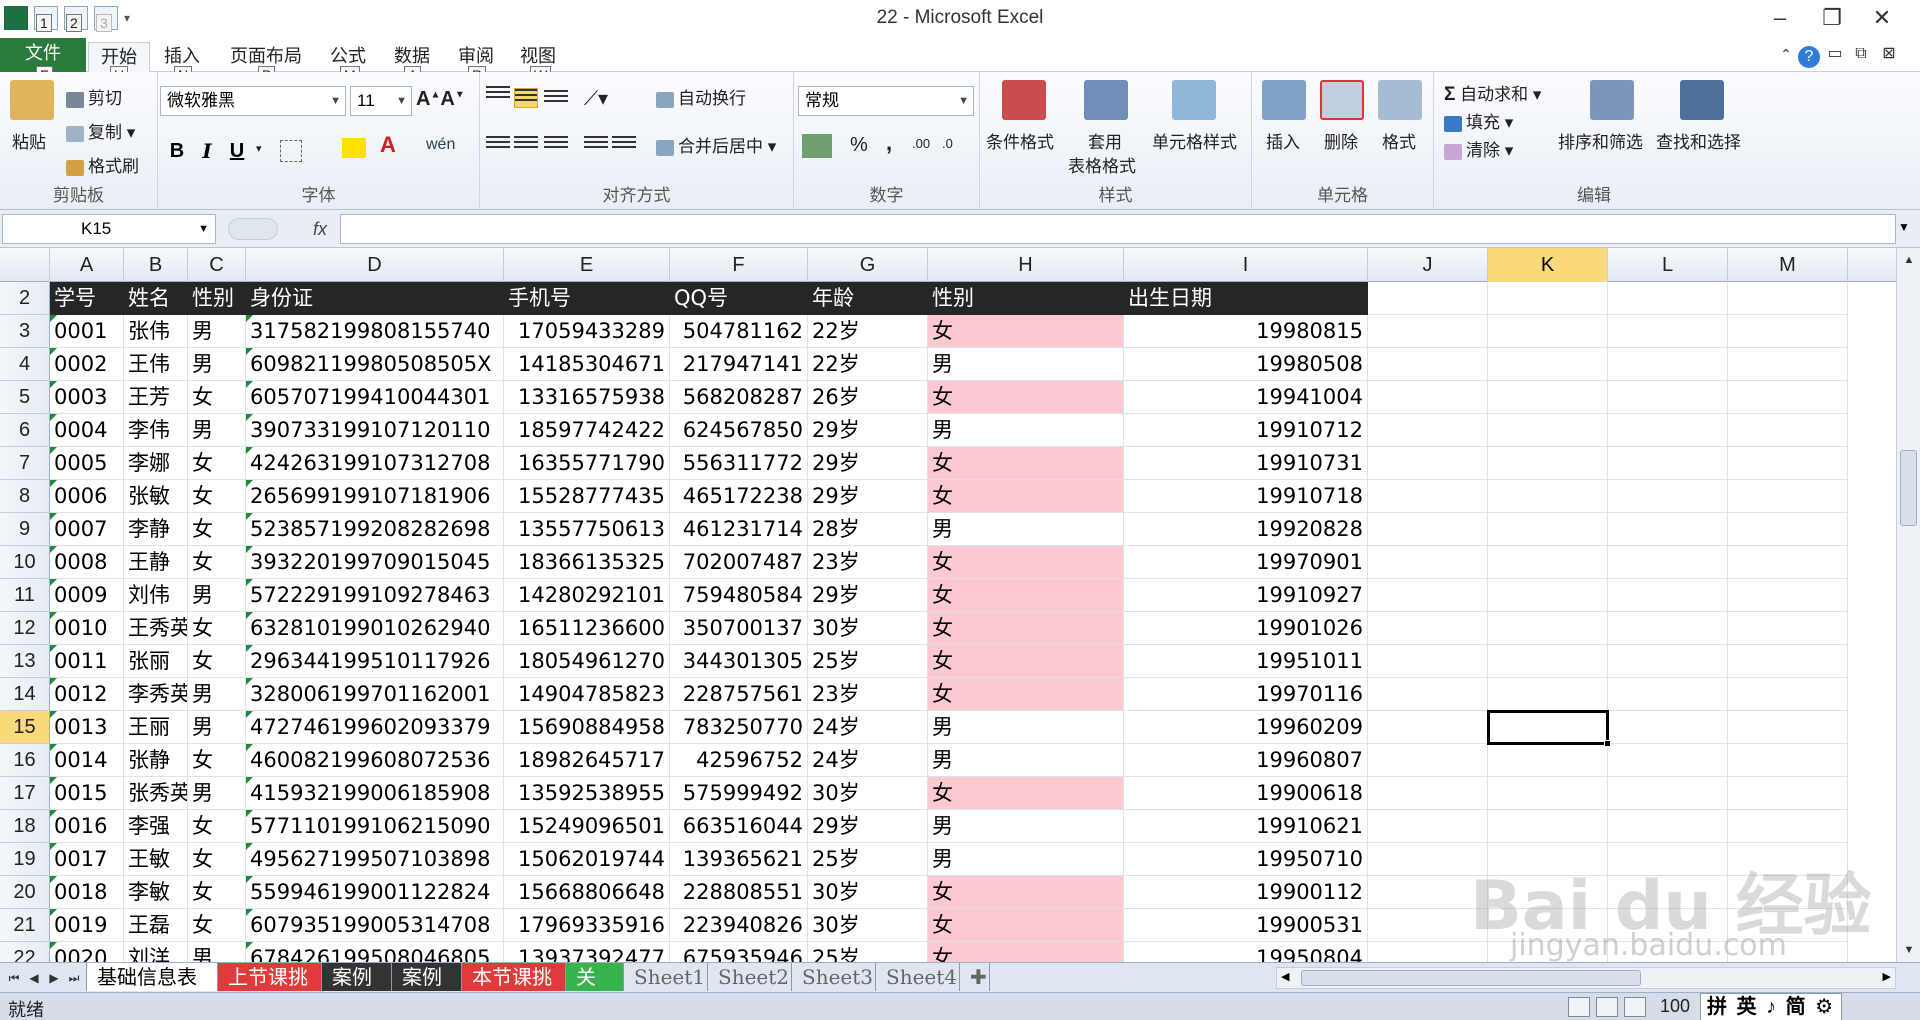  What do you see at coordinates (156, 397) in the screenshot?
I see `cell-B5: 王芳` at bounding box center [156, 397].